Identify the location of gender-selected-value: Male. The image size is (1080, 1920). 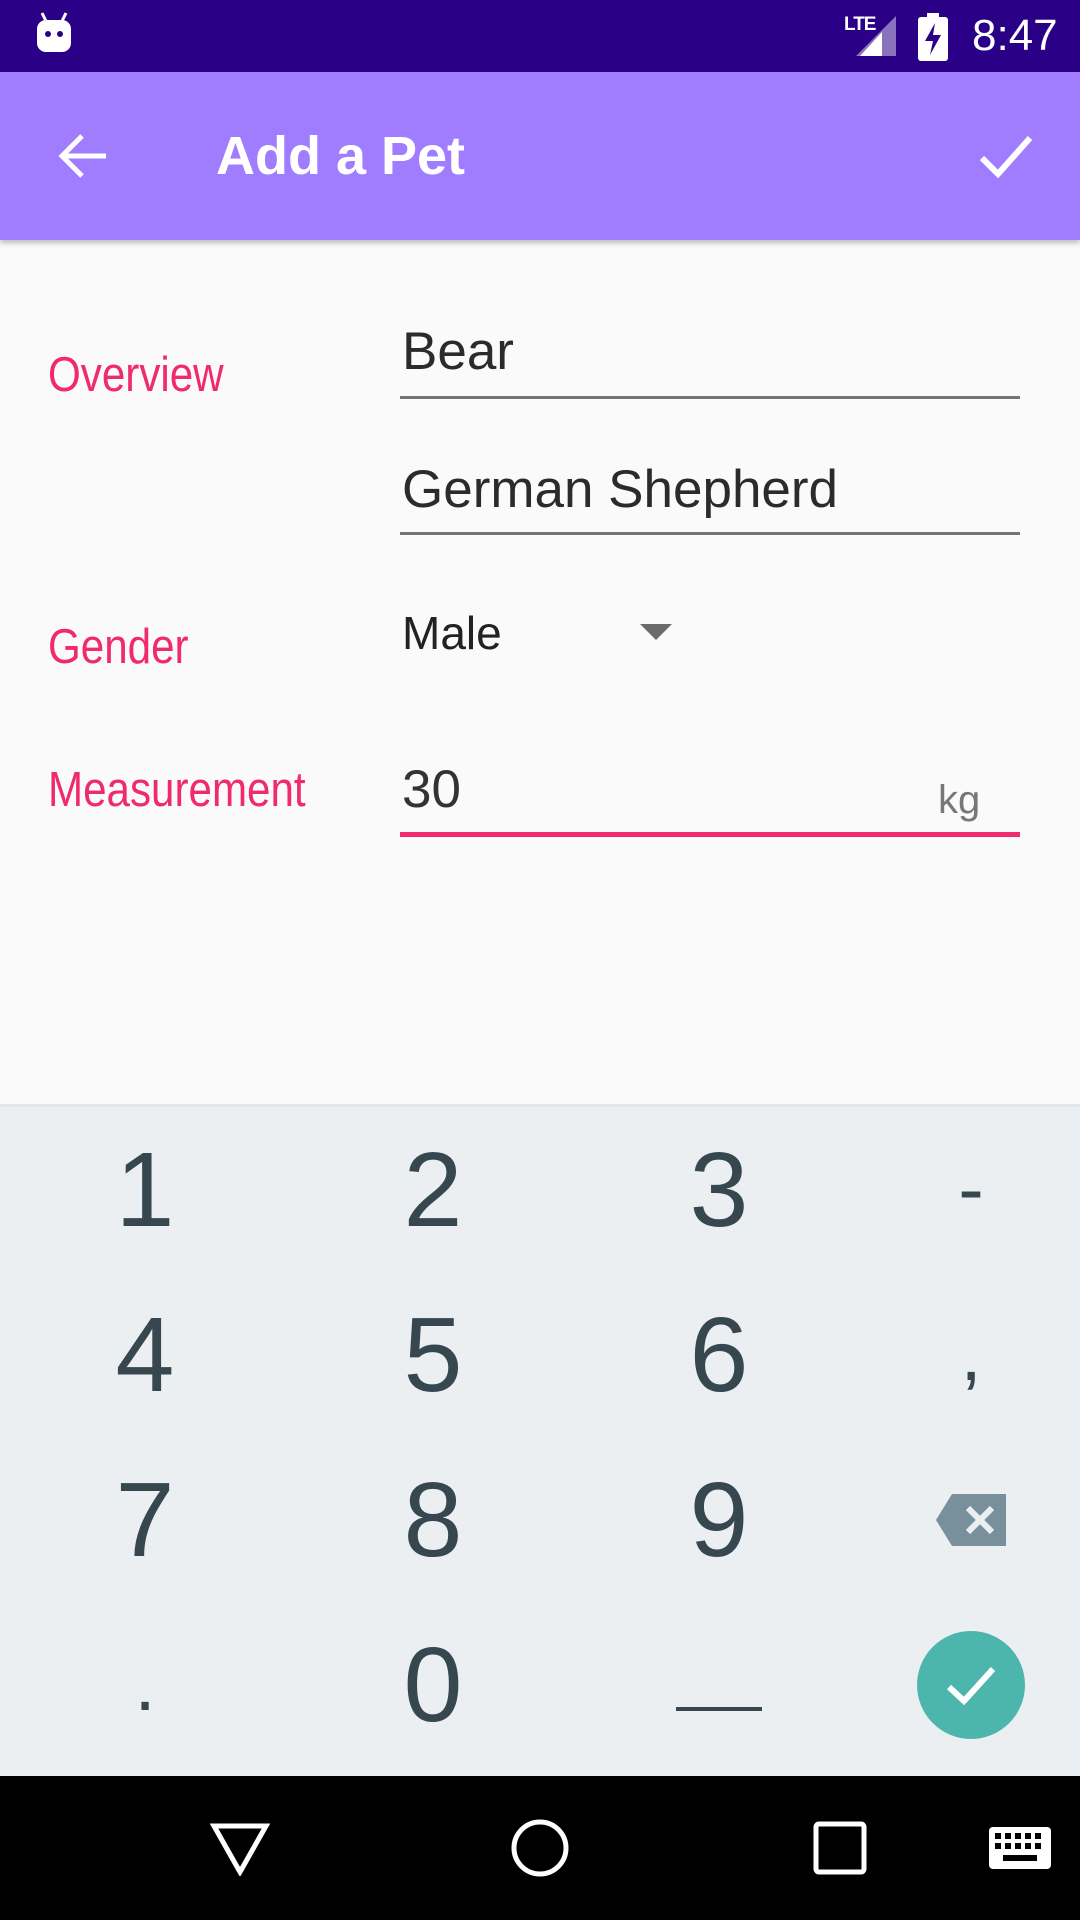
(452, 633).